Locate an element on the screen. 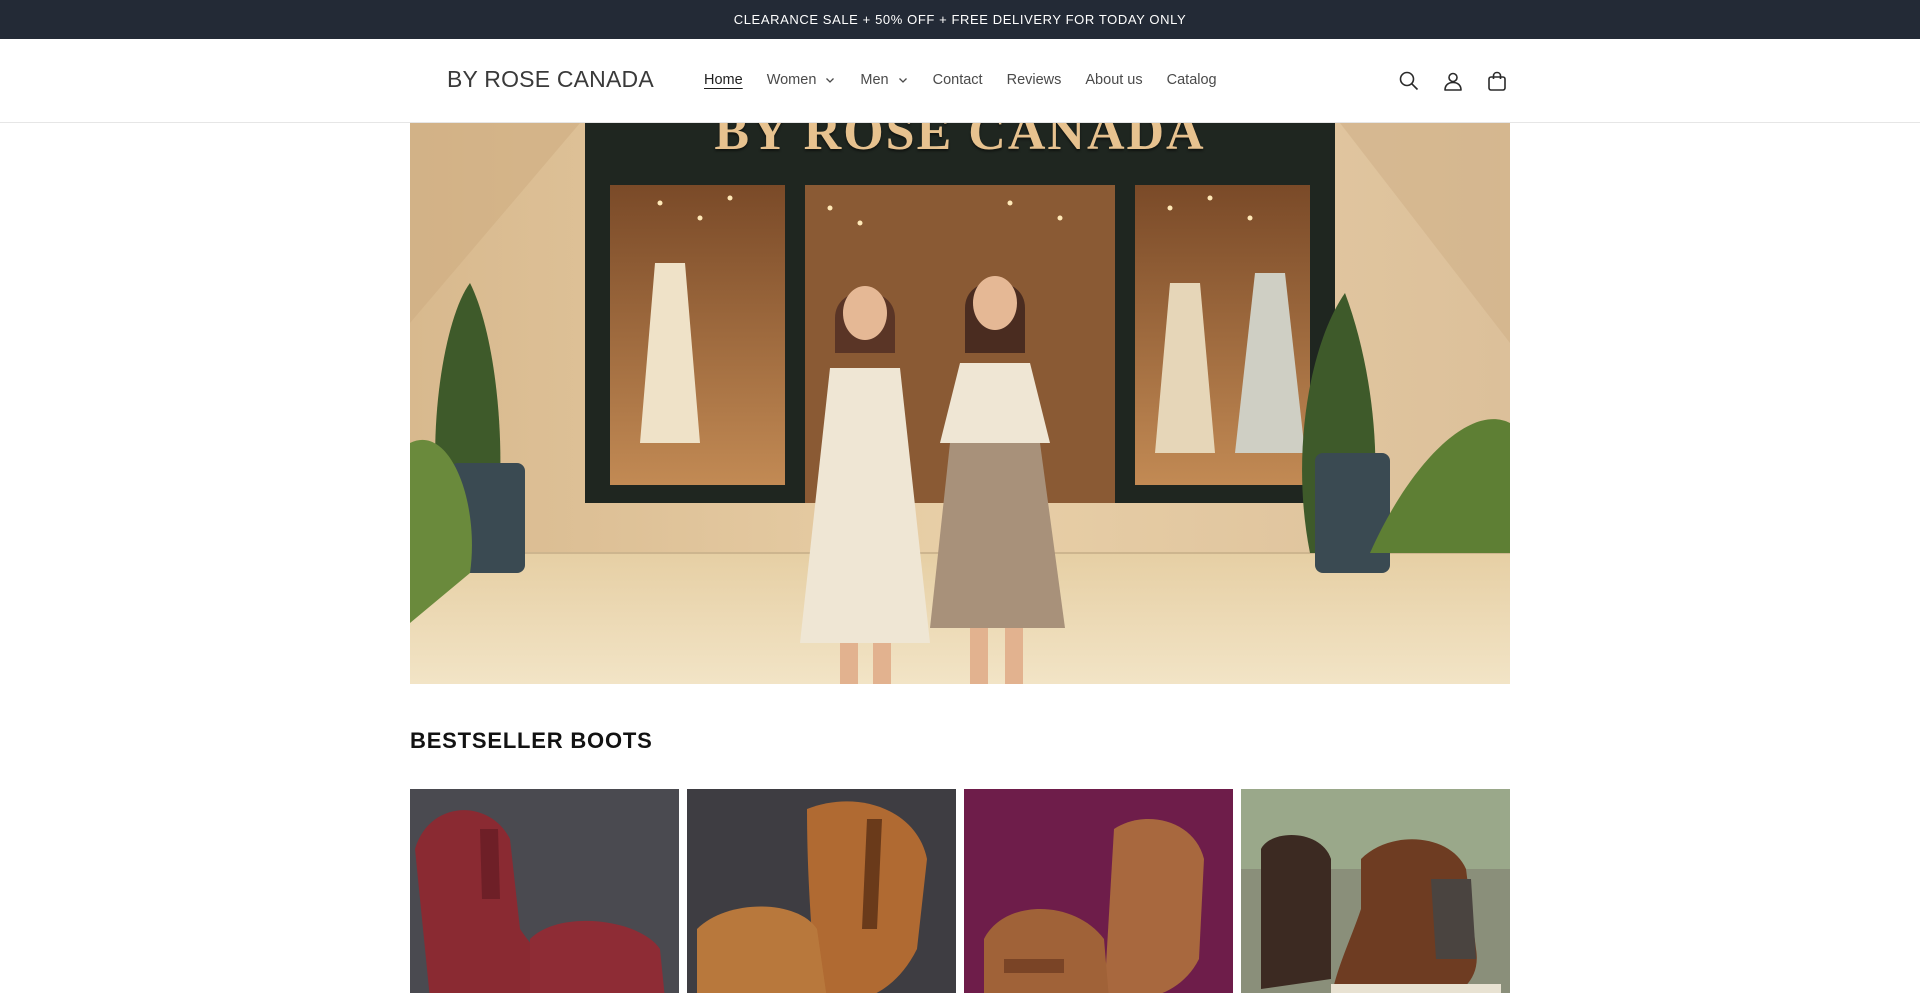  nav-label: Reviews is located at coordinates (1034, 80).